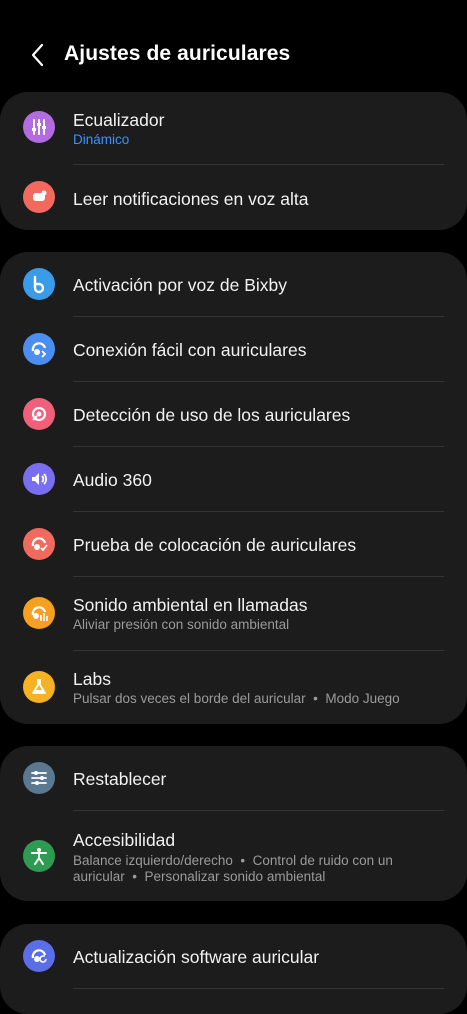 This screenshot has height=1014, width=467. What do you see at coordinates (233, 128) in the screenshot?
I see `list-item-equalizer: Ecualizador Dinámico` at bounding box center [233, 128].